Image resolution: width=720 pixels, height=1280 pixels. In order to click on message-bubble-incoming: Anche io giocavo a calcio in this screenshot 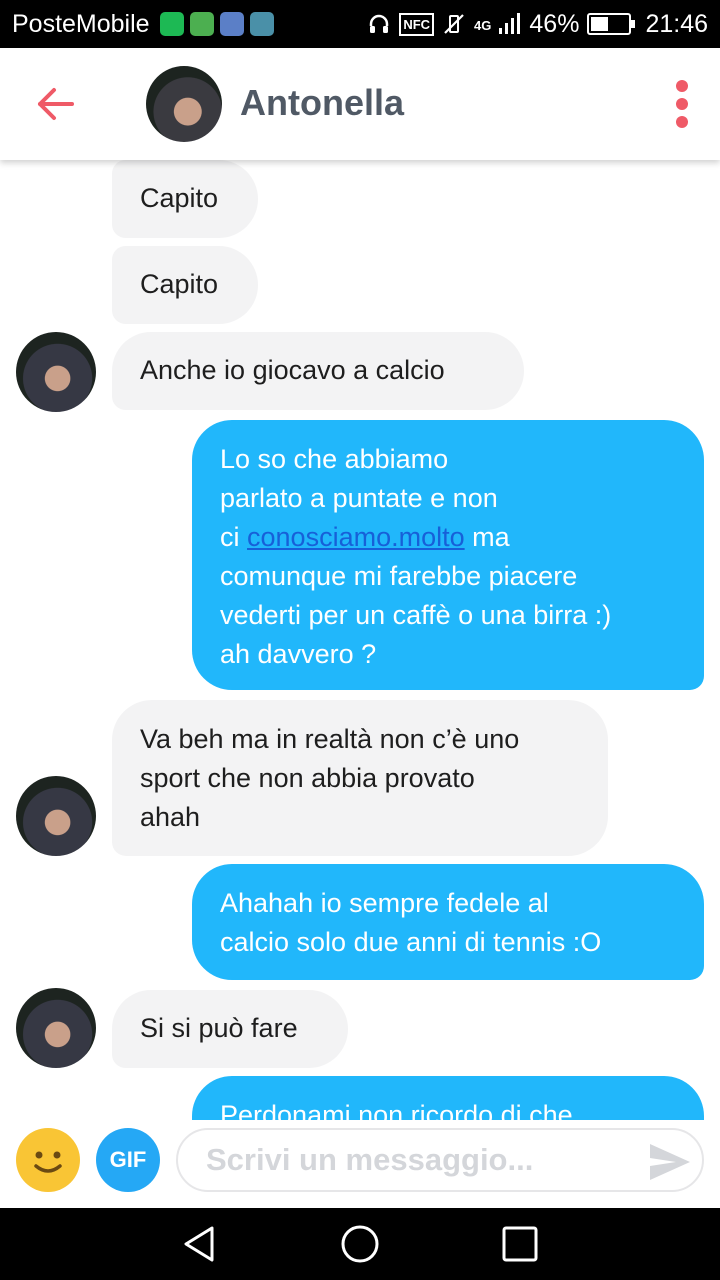, I will do `click(318, 371)`.